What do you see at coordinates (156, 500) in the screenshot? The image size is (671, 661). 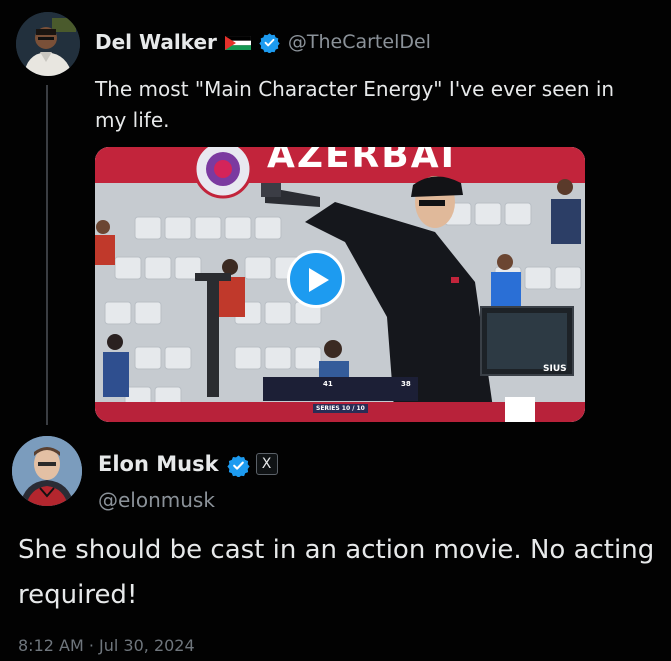 I see `author-handle: @elonmusk` at bounding box center [156, 500].